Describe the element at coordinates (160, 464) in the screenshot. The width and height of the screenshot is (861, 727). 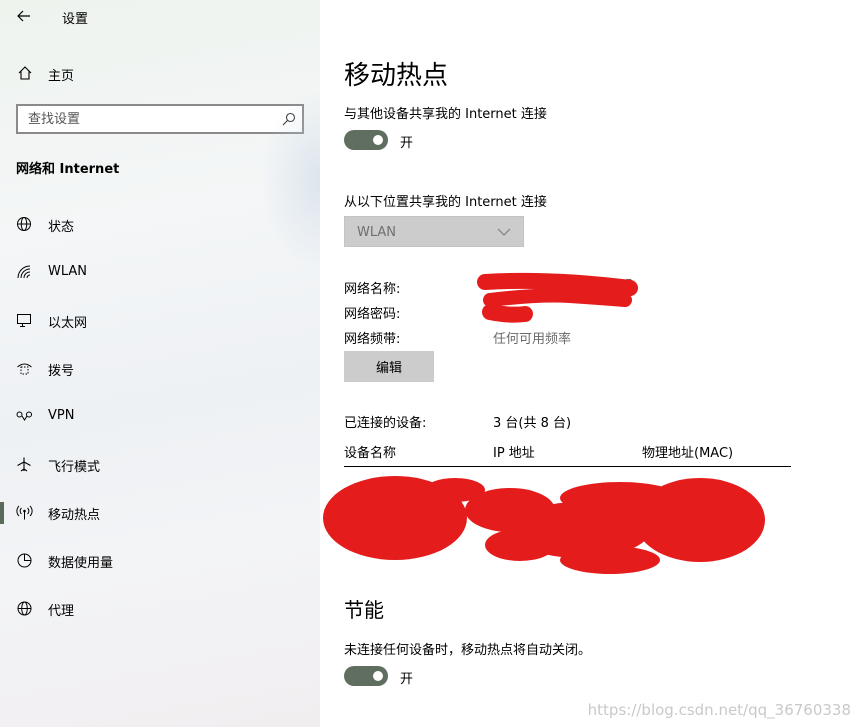
I see `sidebar-item-airplane: 飞行模式` at that location.